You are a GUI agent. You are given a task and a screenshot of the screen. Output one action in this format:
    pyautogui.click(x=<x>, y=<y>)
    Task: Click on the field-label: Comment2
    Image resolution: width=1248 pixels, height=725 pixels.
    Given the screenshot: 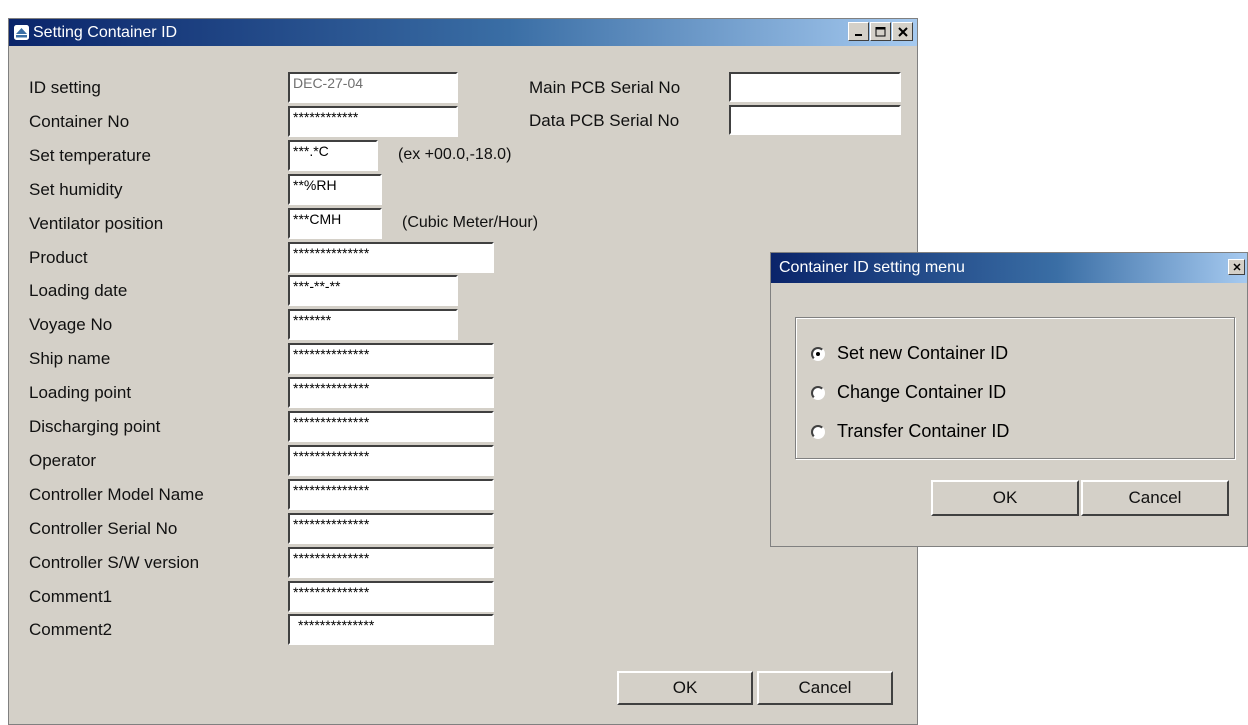 What is the action you would take?
    pyautogui.click(x=71, y=630)
    